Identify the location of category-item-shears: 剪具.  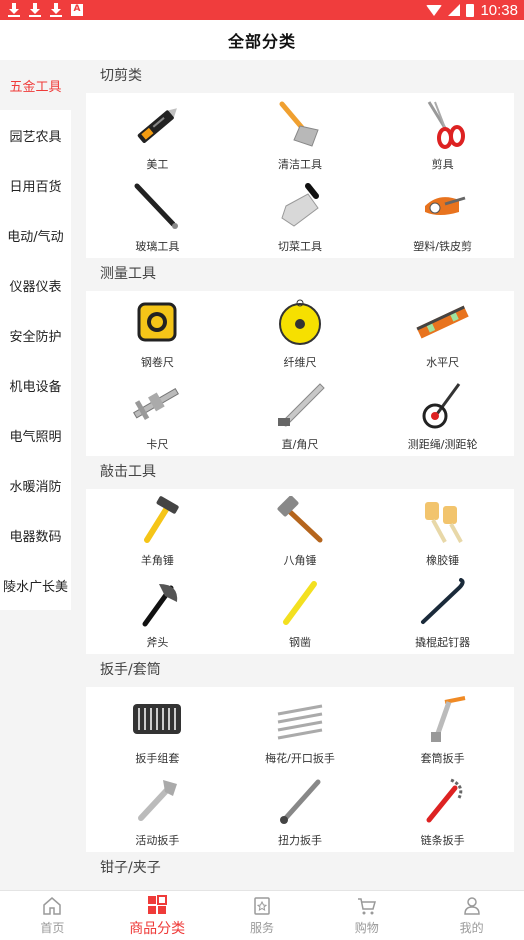
(442, 135).